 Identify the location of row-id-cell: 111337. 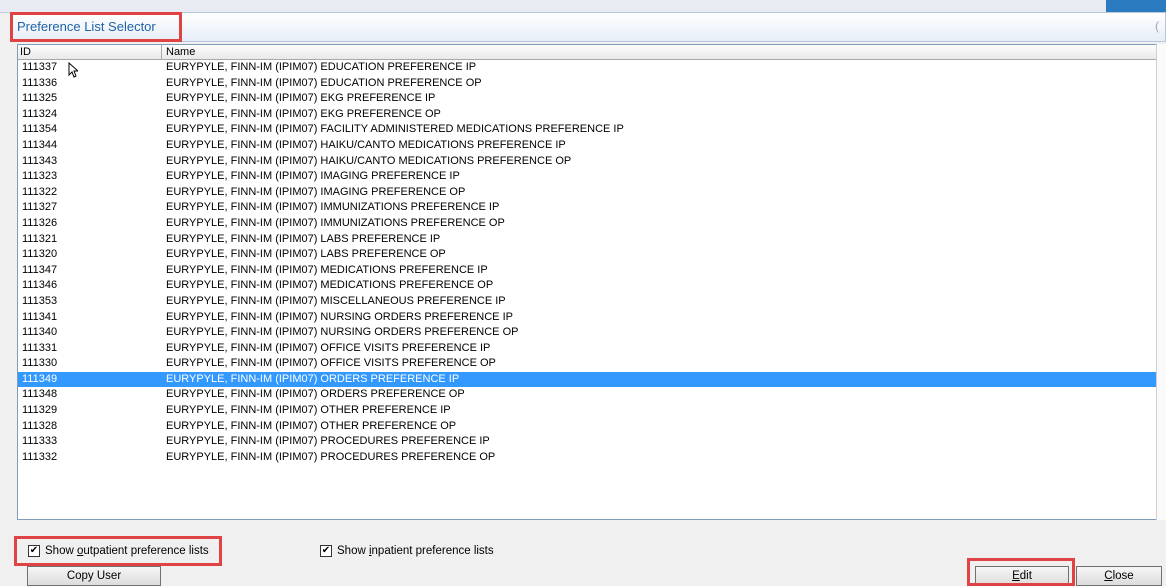
(40, 67).